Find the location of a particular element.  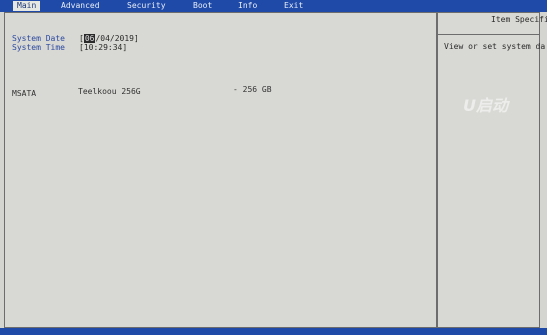

watermark-logo: U启动 is located at coordinates (485, 105).